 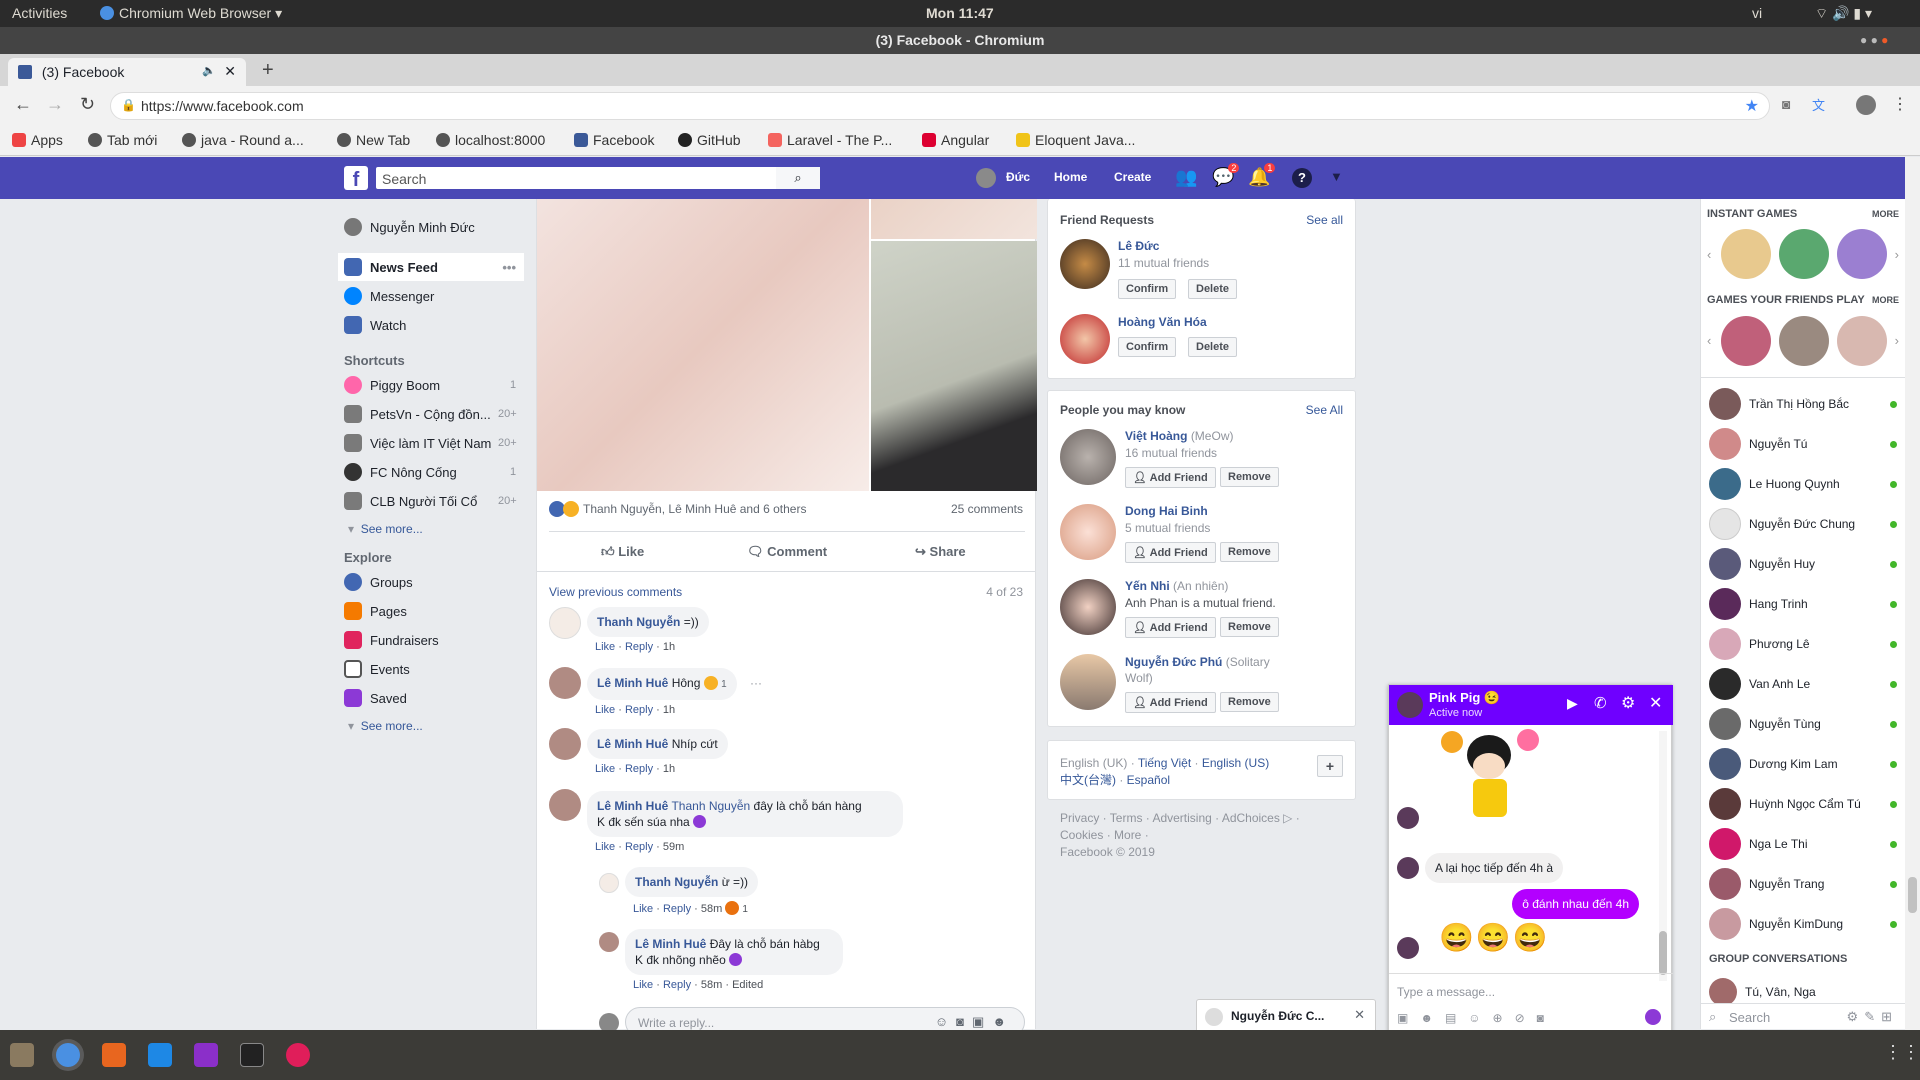 I want to click on messenger-icon: 💬 2, so click(x=1226, y=175).